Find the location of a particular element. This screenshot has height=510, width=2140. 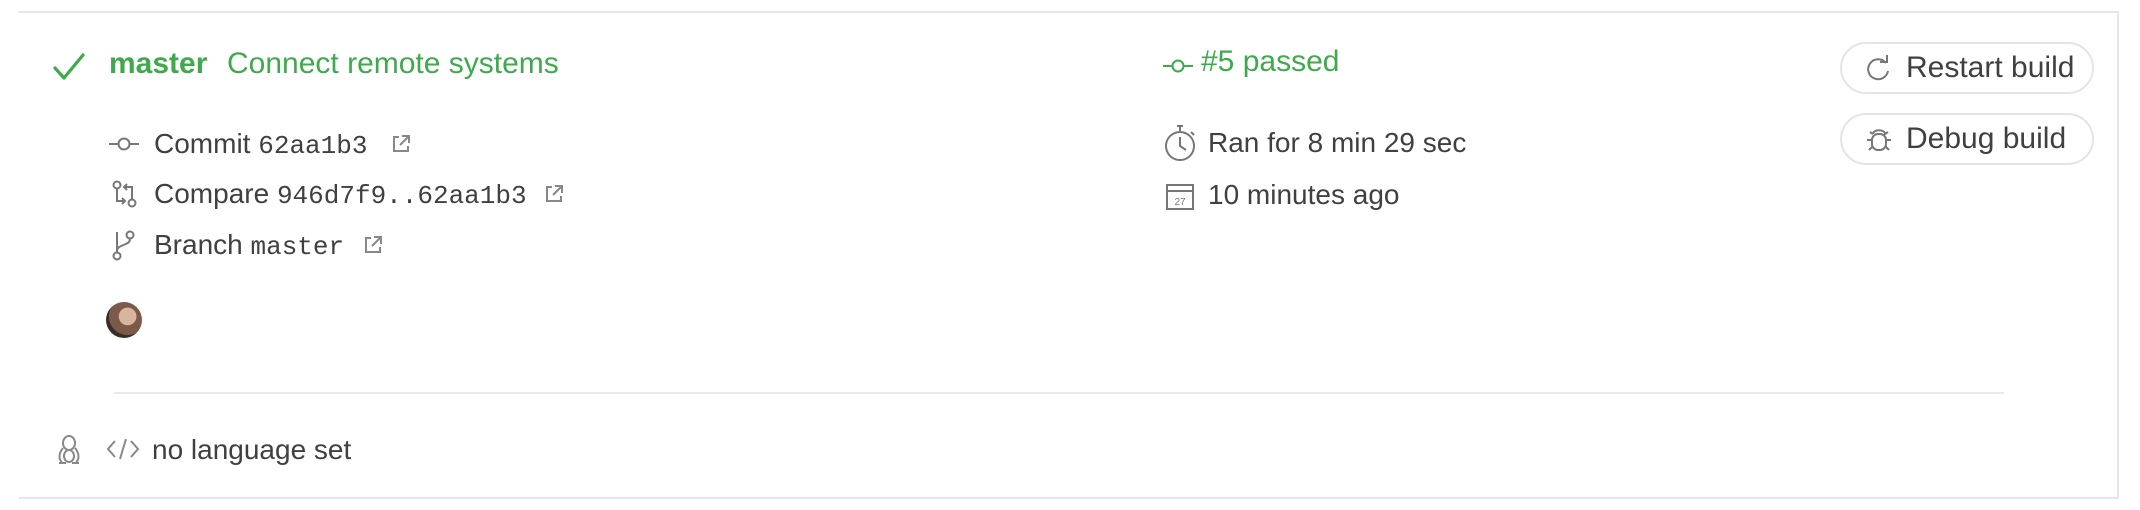

compare-label: Compare is located at coordinates (212, 193).